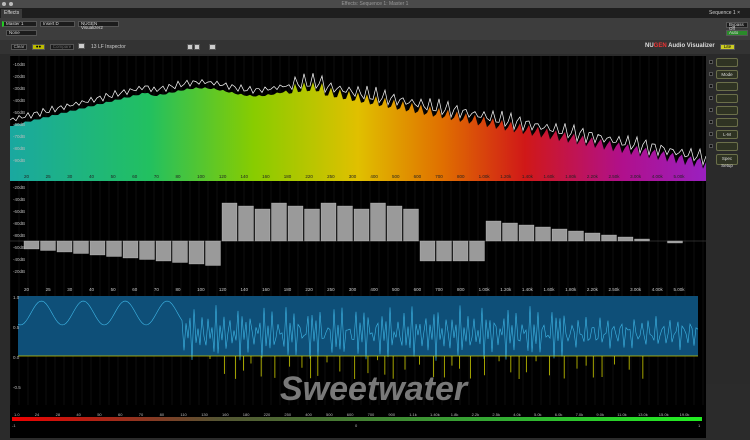 This screenshot has height=440, width=750. I want to click on phase-label: 0.0, so click(16, 357).